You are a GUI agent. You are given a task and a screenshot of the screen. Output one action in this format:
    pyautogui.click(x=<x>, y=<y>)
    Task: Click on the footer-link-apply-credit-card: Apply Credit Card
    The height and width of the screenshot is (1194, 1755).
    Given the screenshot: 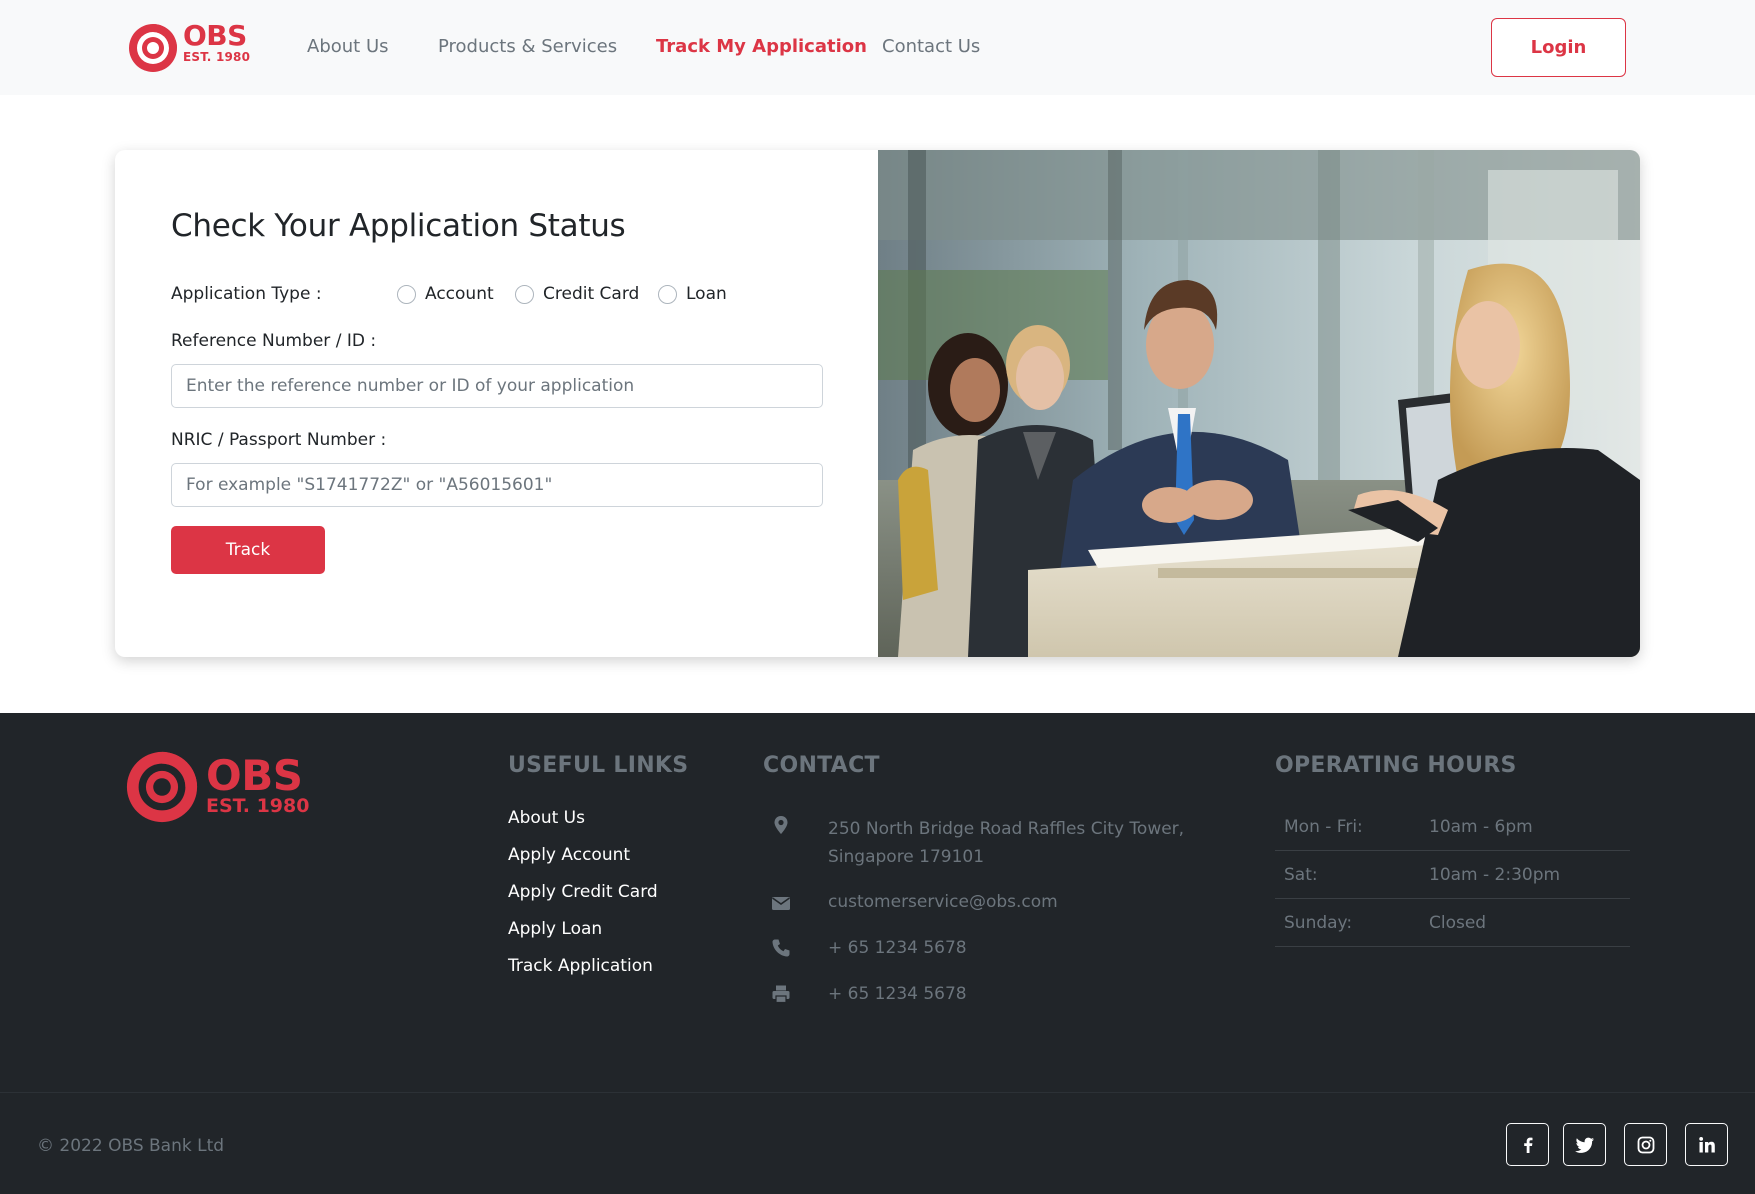 What is the action you would take?
    pyautogui.click(x=583, y=892)
    